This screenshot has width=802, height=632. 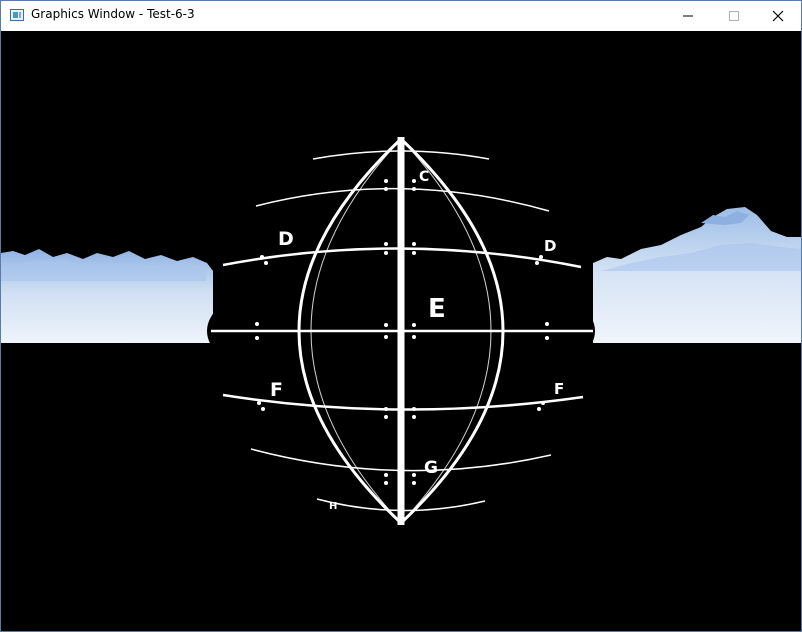 What do you see at coordinates (286, 239) in the screenshot?
I see `label-d-left: D` at bounding box center [286, 239].